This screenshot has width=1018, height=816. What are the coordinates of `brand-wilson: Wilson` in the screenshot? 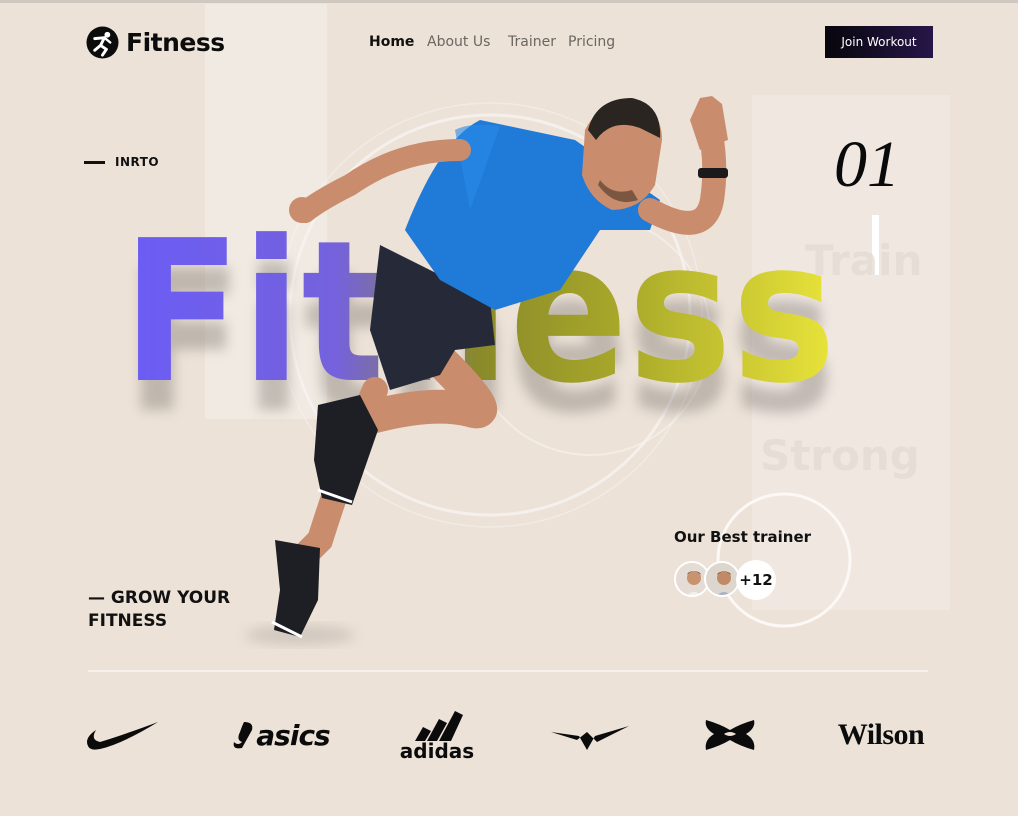 It's located at (881, 735).